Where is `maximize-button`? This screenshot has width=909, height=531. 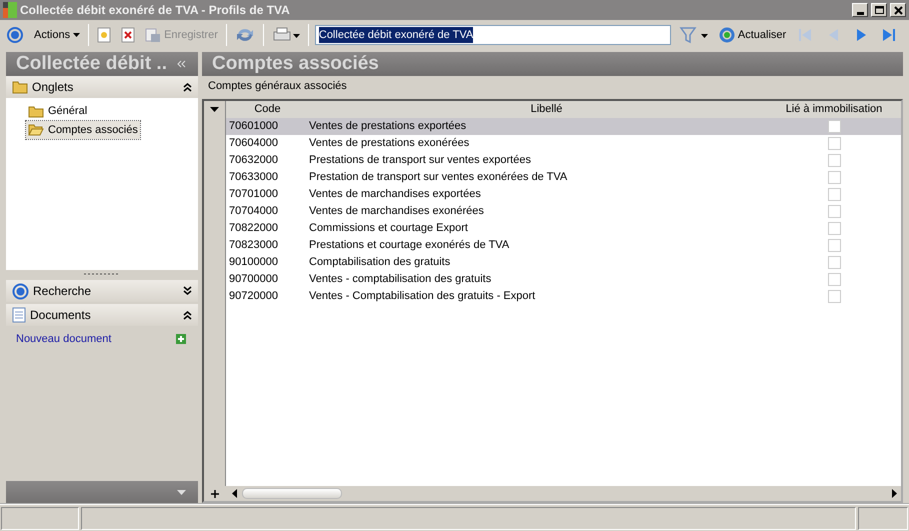 maximize-button is located at coordinates (879, 10).